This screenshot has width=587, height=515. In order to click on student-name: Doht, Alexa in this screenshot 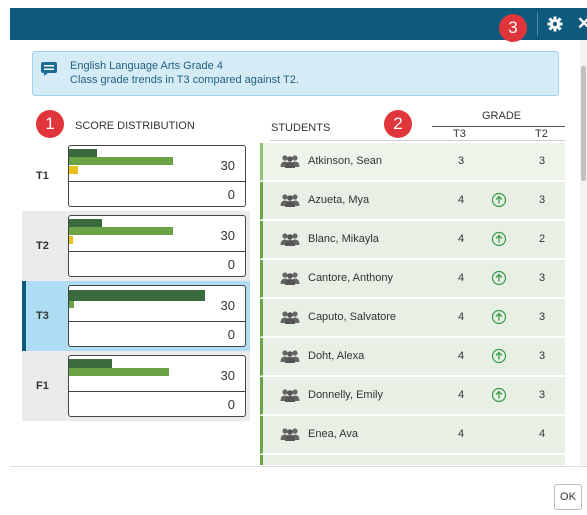, I will do `click(336, 356)`.